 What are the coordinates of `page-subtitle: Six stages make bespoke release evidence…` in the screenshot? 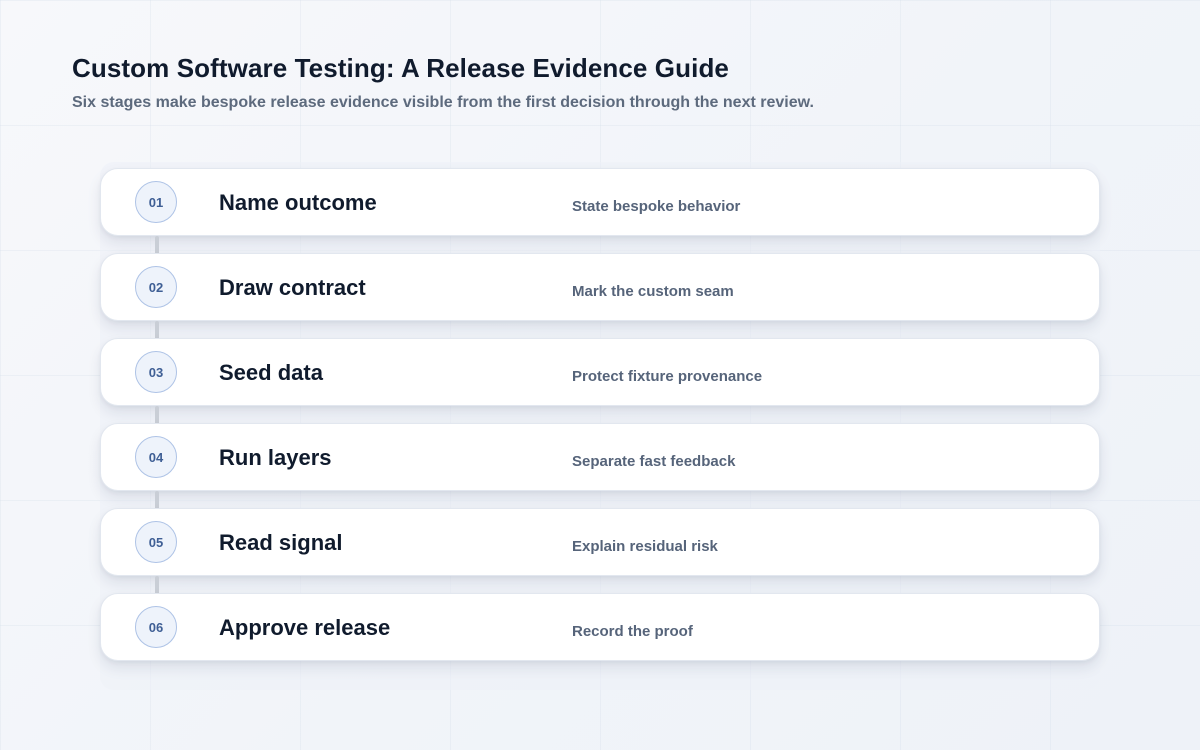 It's located at (443, 102).